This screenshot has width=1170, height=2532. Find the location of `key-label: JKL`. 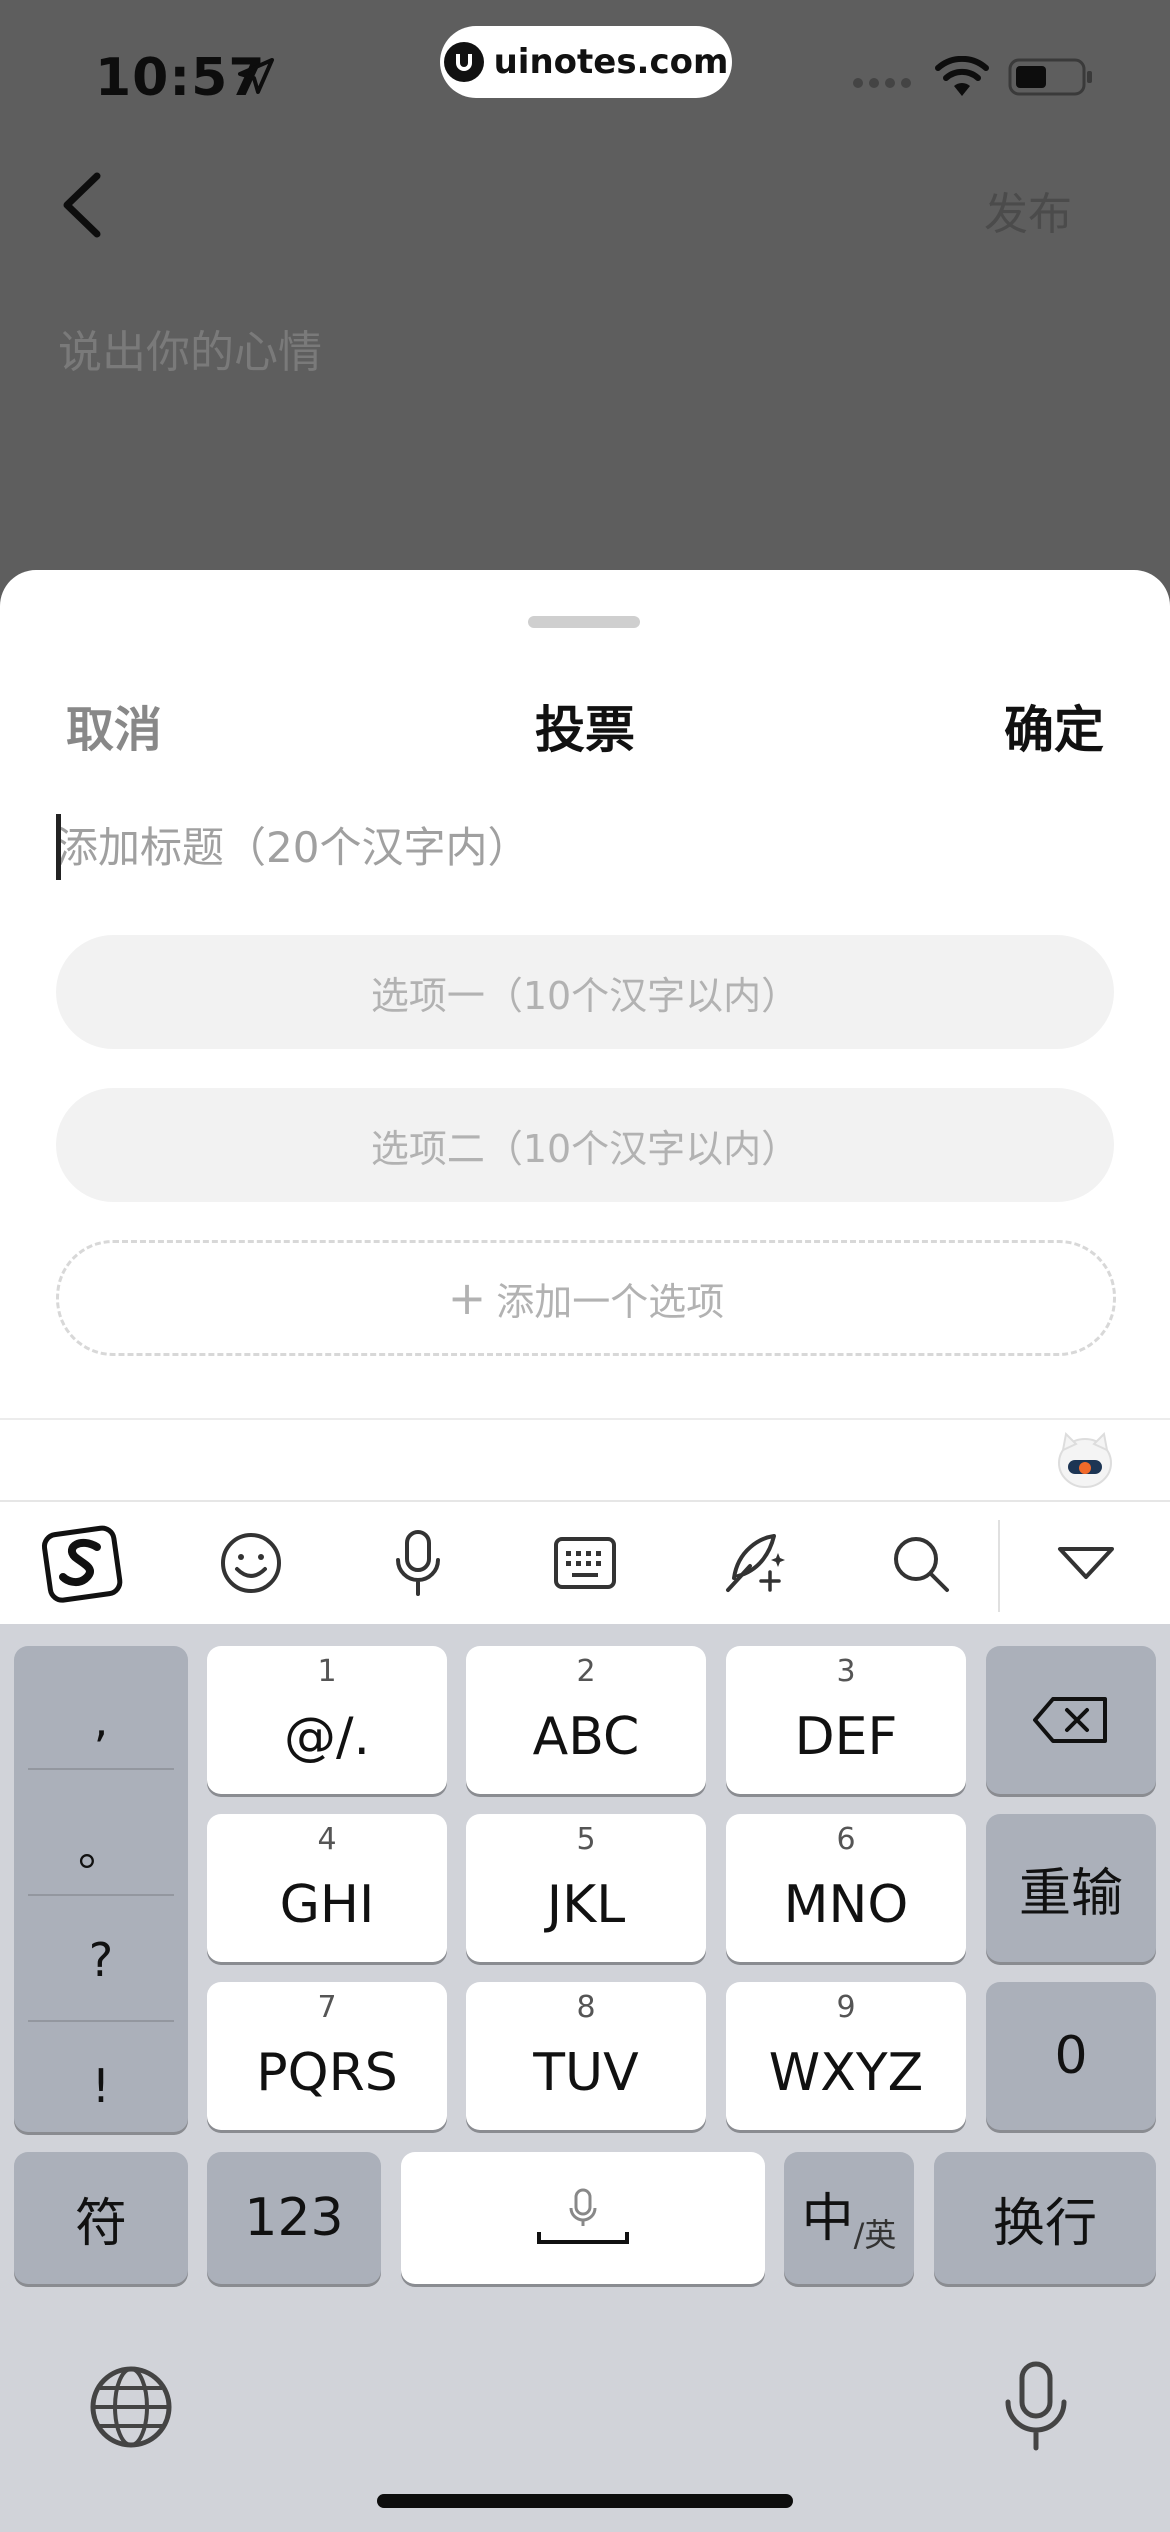

key-label: JKL is located at coordinates (586, 1905).